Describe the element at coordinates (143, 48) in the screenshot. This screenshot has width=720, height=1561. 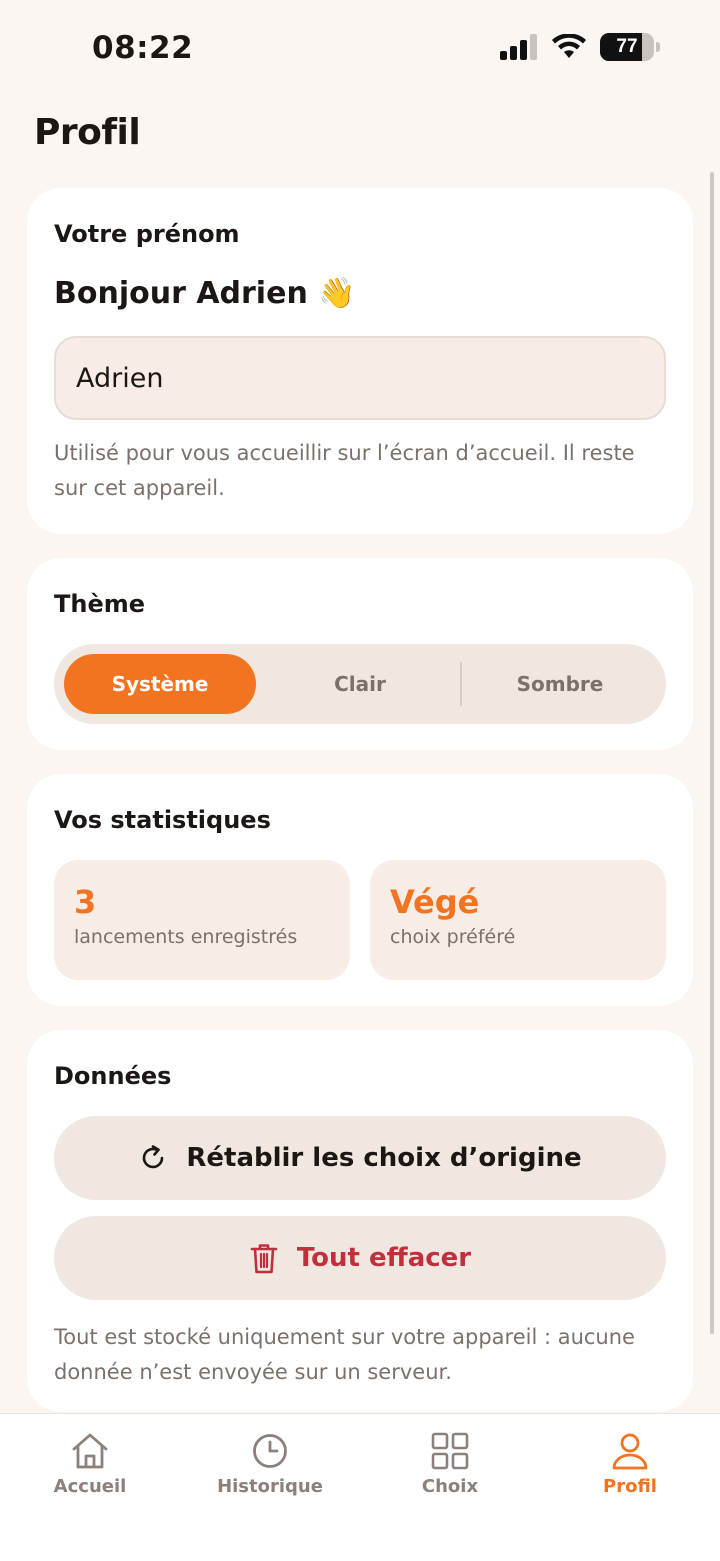
I see `status-time: 08:22` at that location.